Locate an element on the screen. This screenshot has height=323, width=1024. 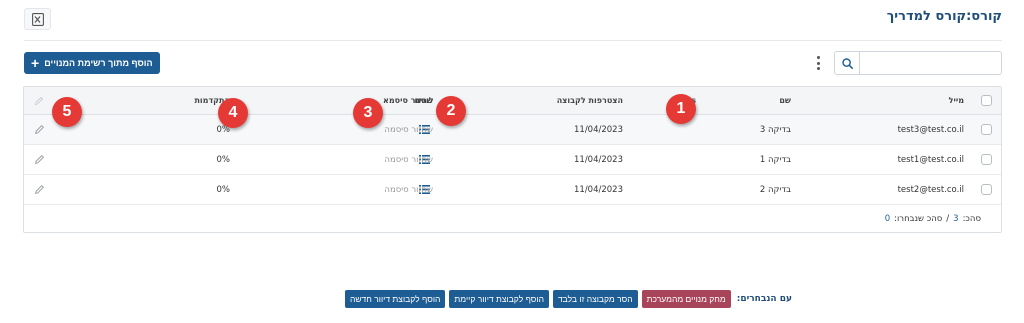
page-title: קורס:קורס למדריך is located at coordinates (944, 16).